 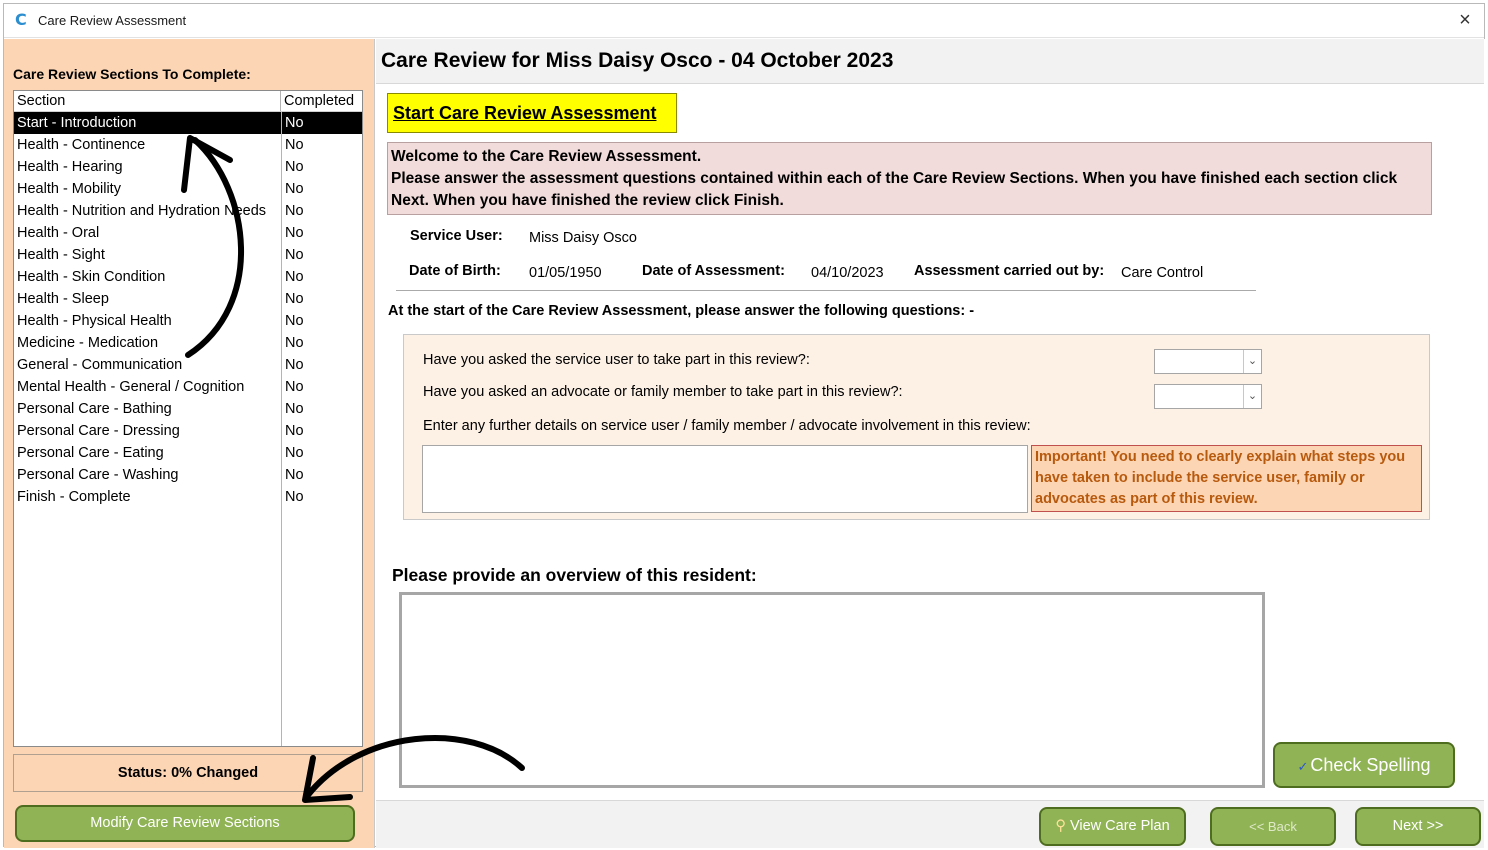 What do you see at coordinates (77, 123) in the screenshot?
I see `section-name: Start - Introduction` at bounding box center [77, 123].